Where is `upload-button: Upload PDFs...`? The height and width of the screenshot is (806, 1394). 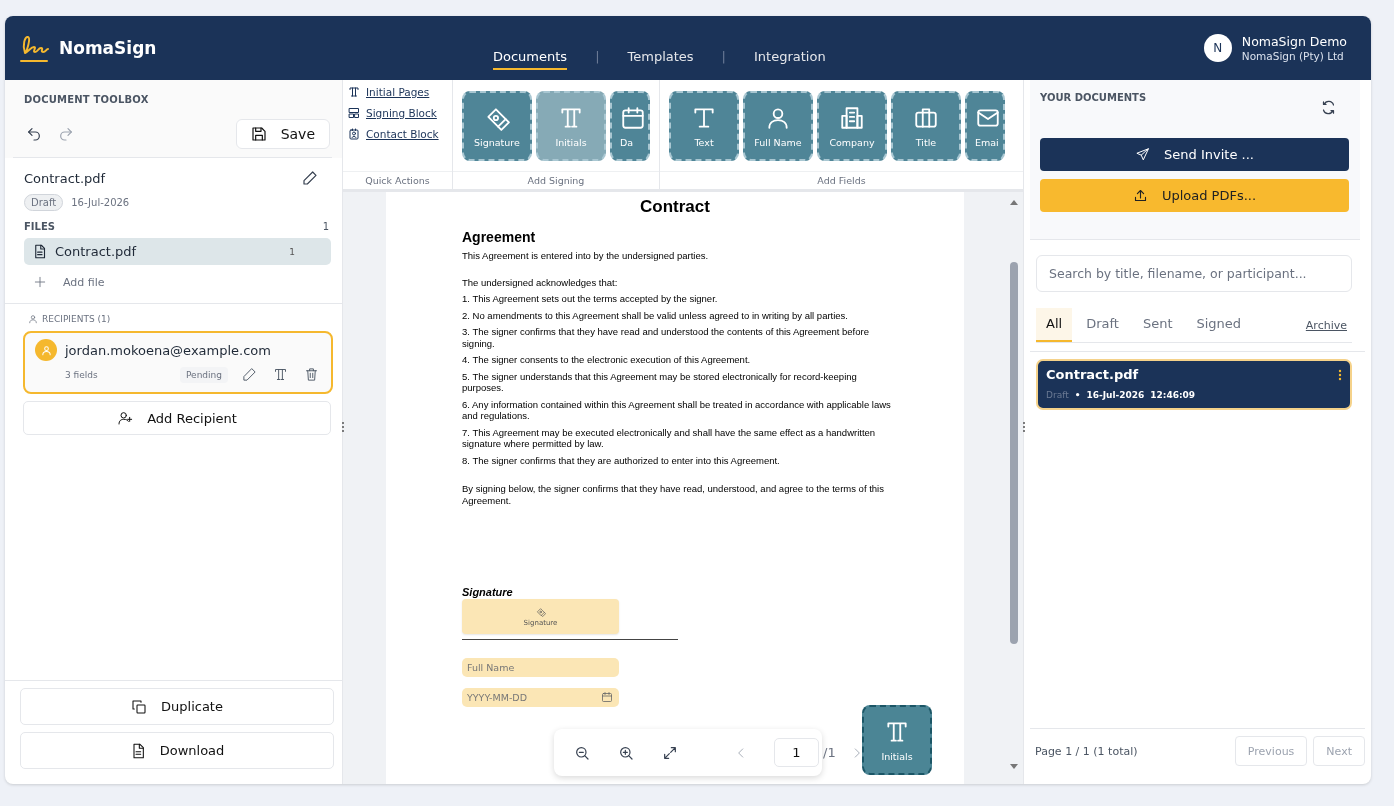
upload-button: Upload PDFs... is located at coordinates (1194, 195).